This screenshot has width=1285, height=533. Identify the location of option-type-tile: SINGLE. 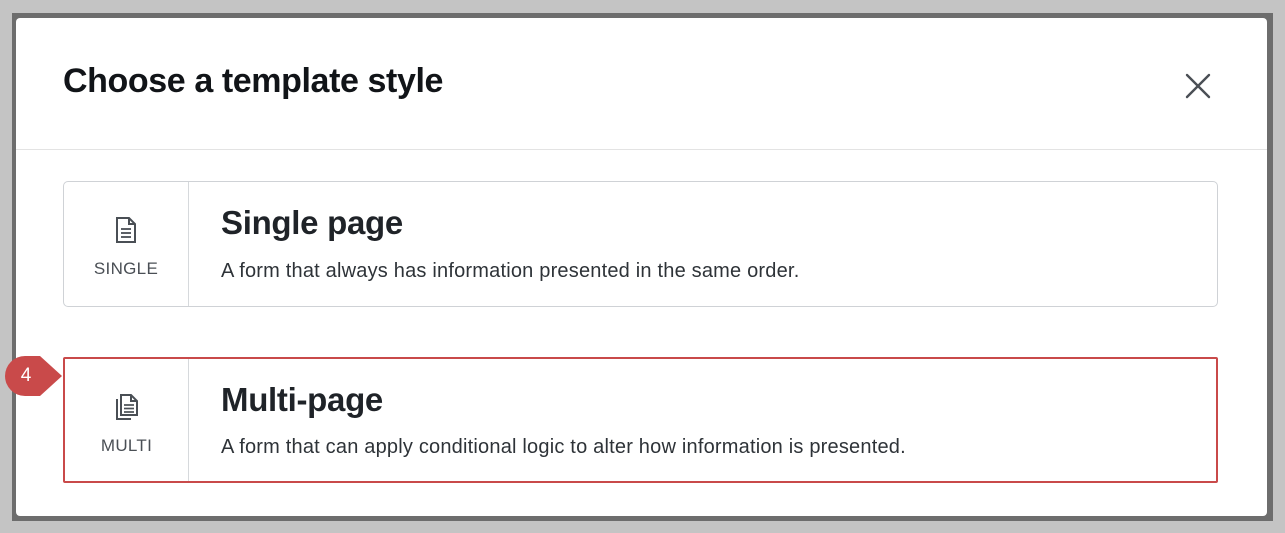
(126, 244).